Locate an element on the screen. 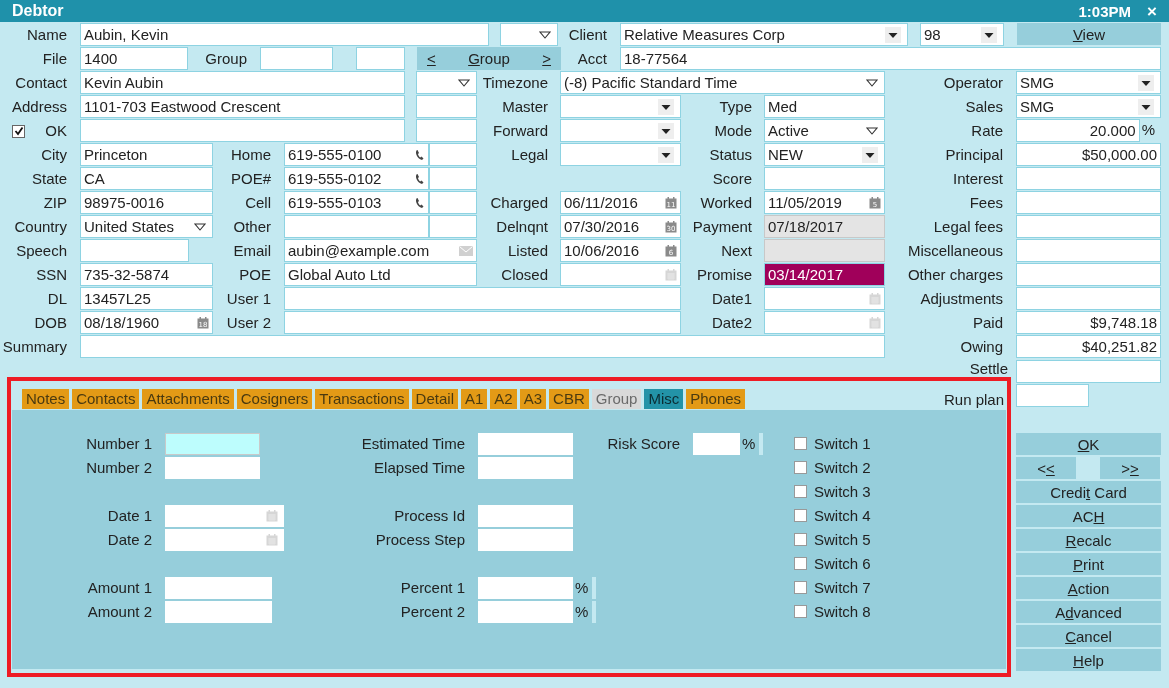  amount-field: $50,000.00 is located at coordinates (1088, 154).